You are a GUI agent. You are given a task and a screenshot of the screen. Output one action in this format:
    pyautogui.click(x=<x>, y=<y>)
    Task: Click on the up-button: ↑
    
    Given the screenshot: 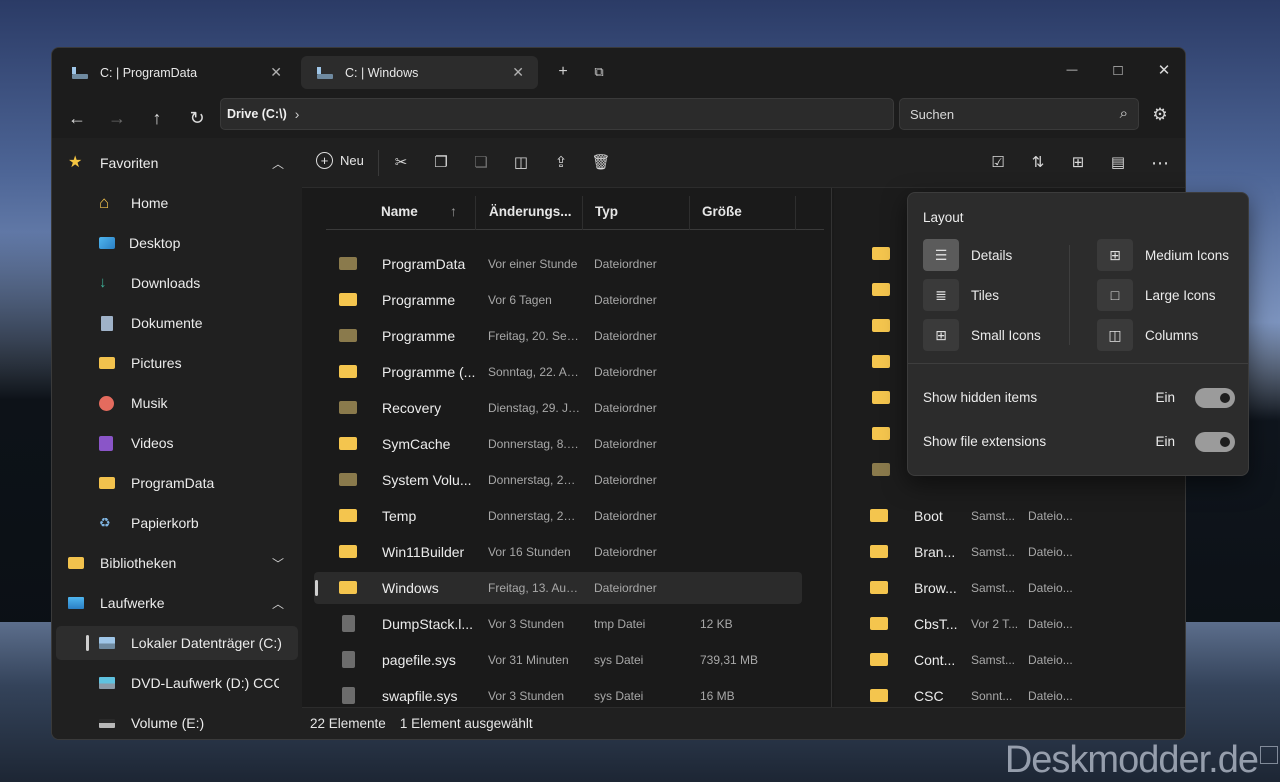 What is the action you would take?
    pyautogui.click(x=157, y=118)
    